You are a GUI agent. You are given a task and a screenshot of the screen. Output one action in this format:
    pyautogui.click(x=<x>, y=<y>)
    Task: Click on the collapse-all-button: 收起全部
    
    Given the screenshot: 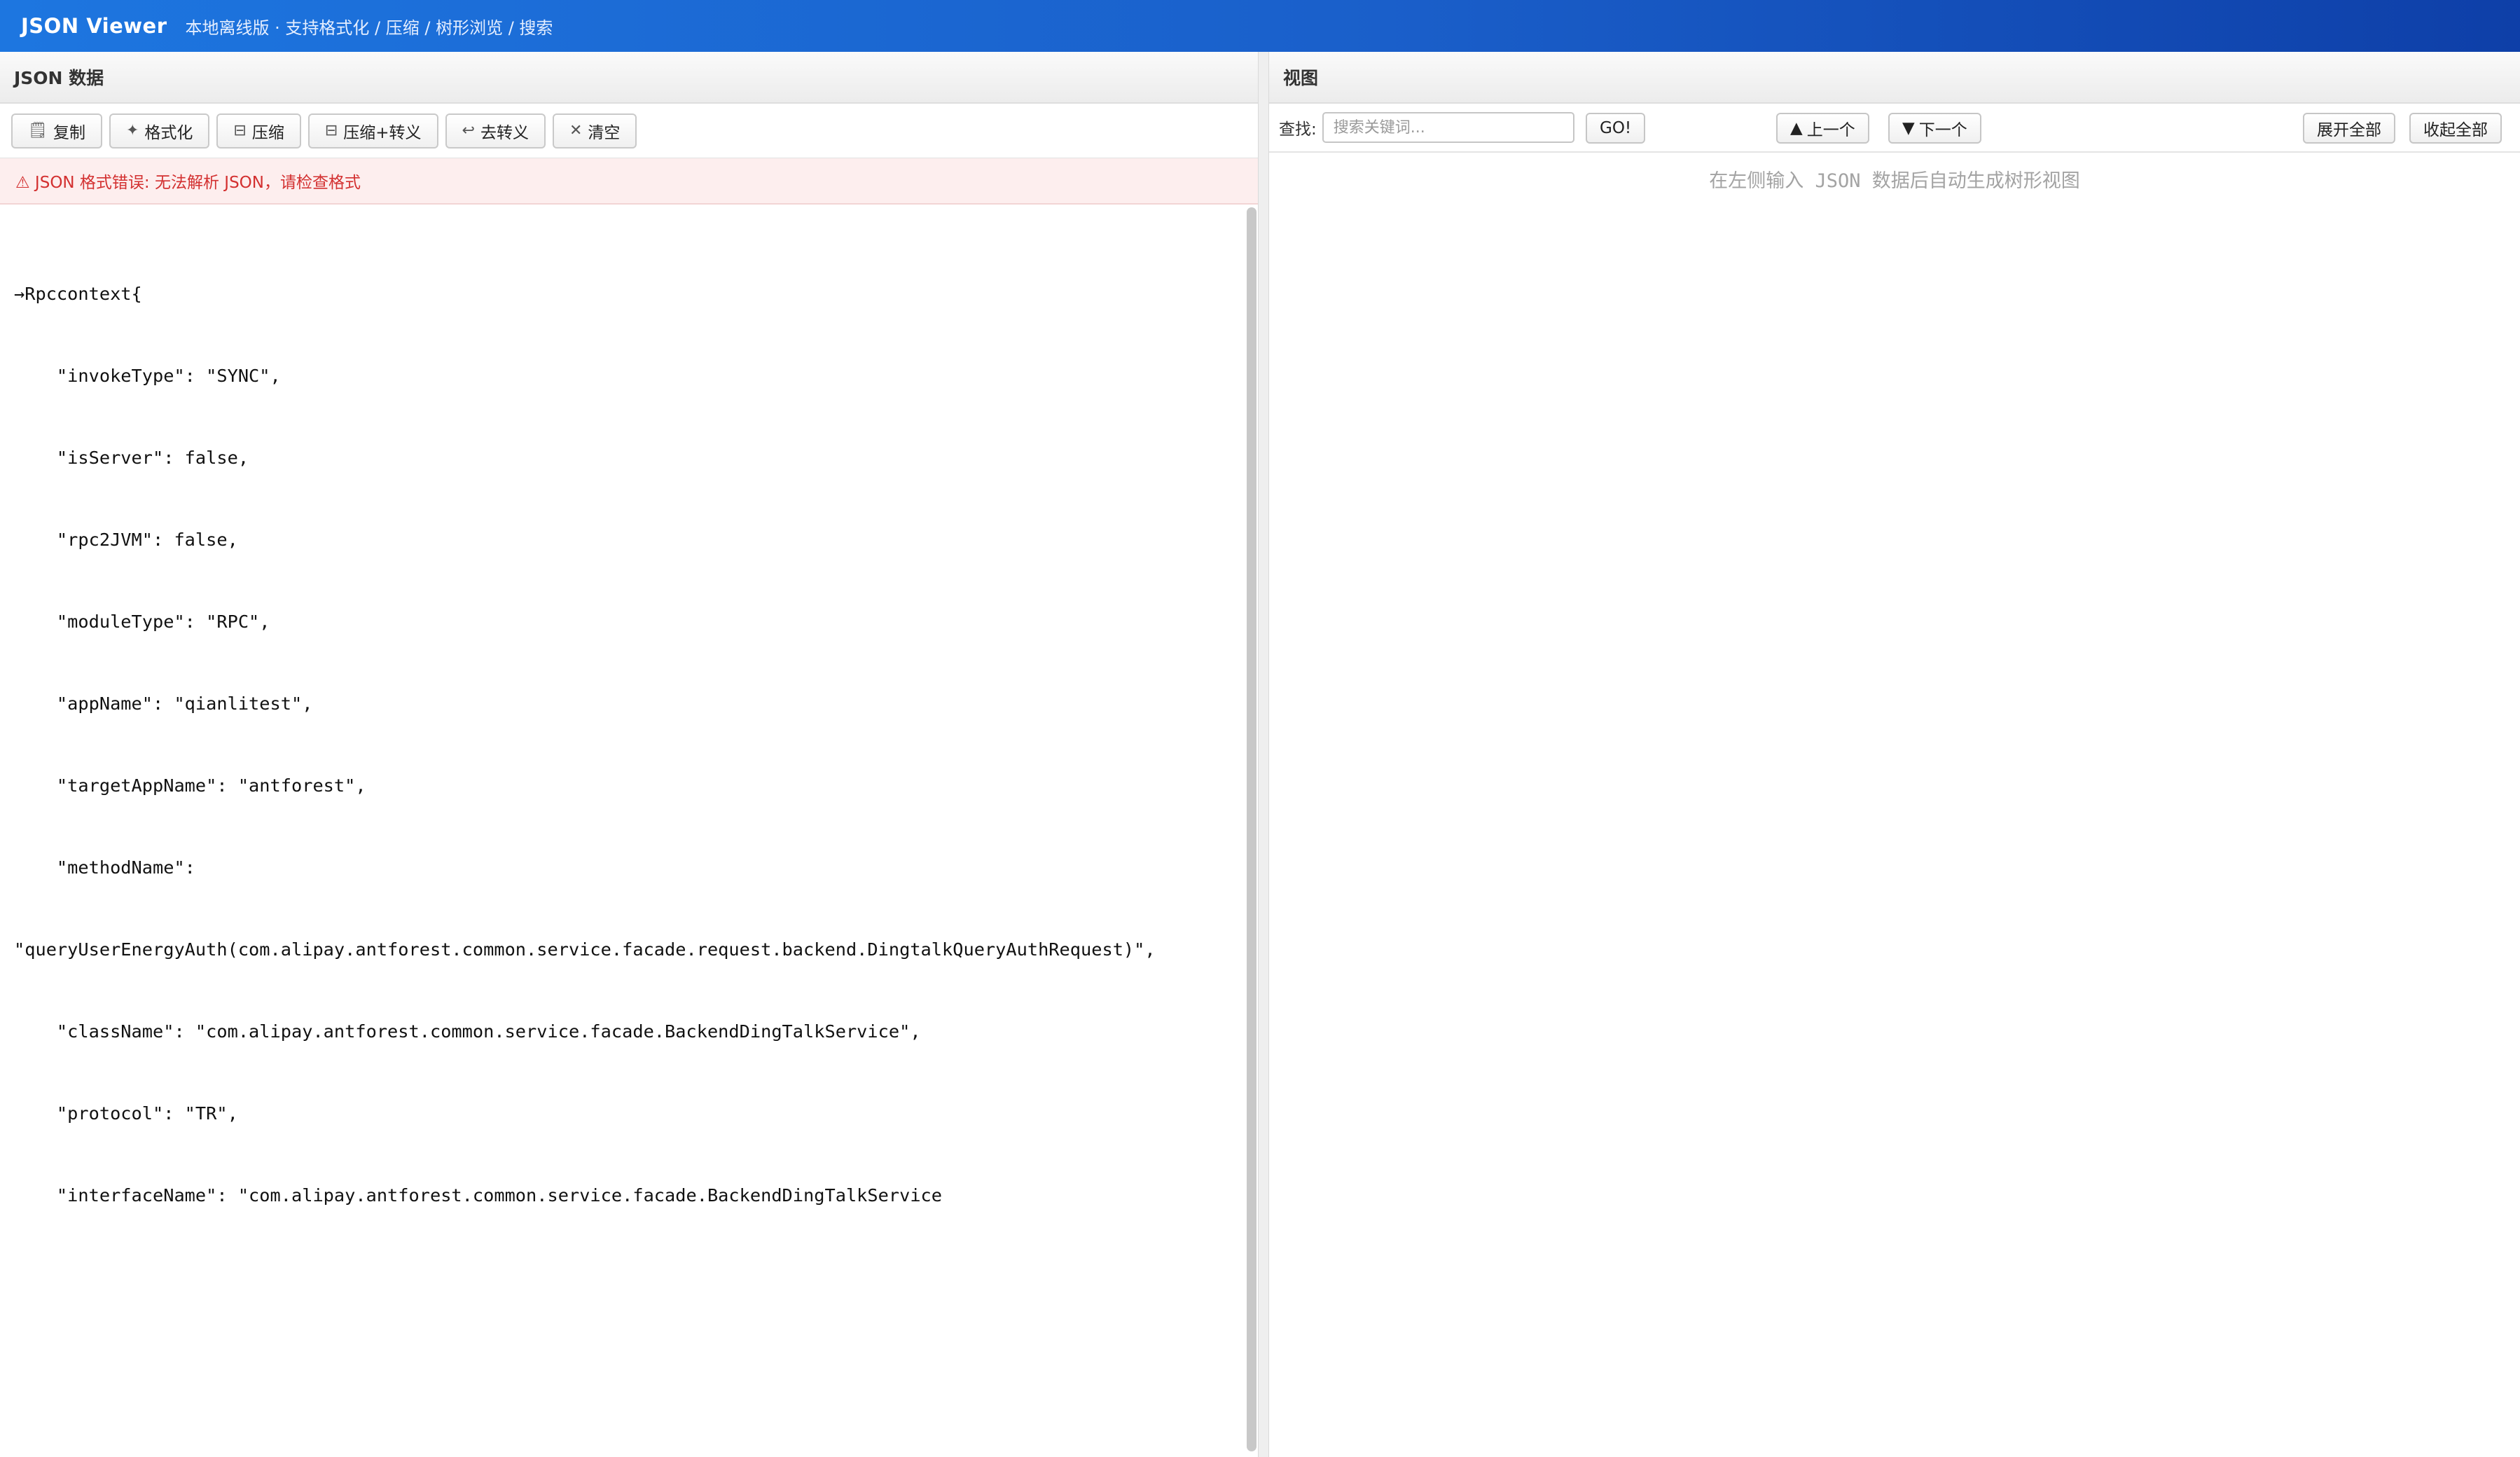 What is the action you would take?
    pyautogui.click(x=2455, y=128)
    